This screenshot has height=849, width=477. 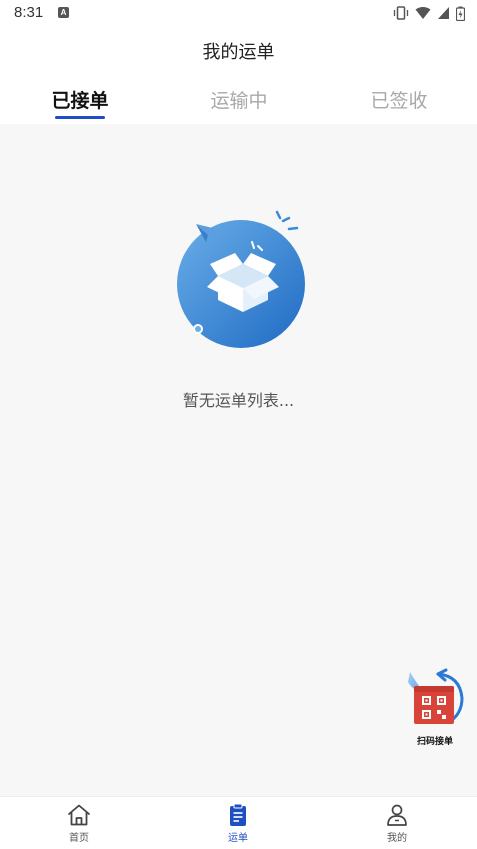 I want to click on tab-in-transit: 运输中, so click(x=239, y=99).